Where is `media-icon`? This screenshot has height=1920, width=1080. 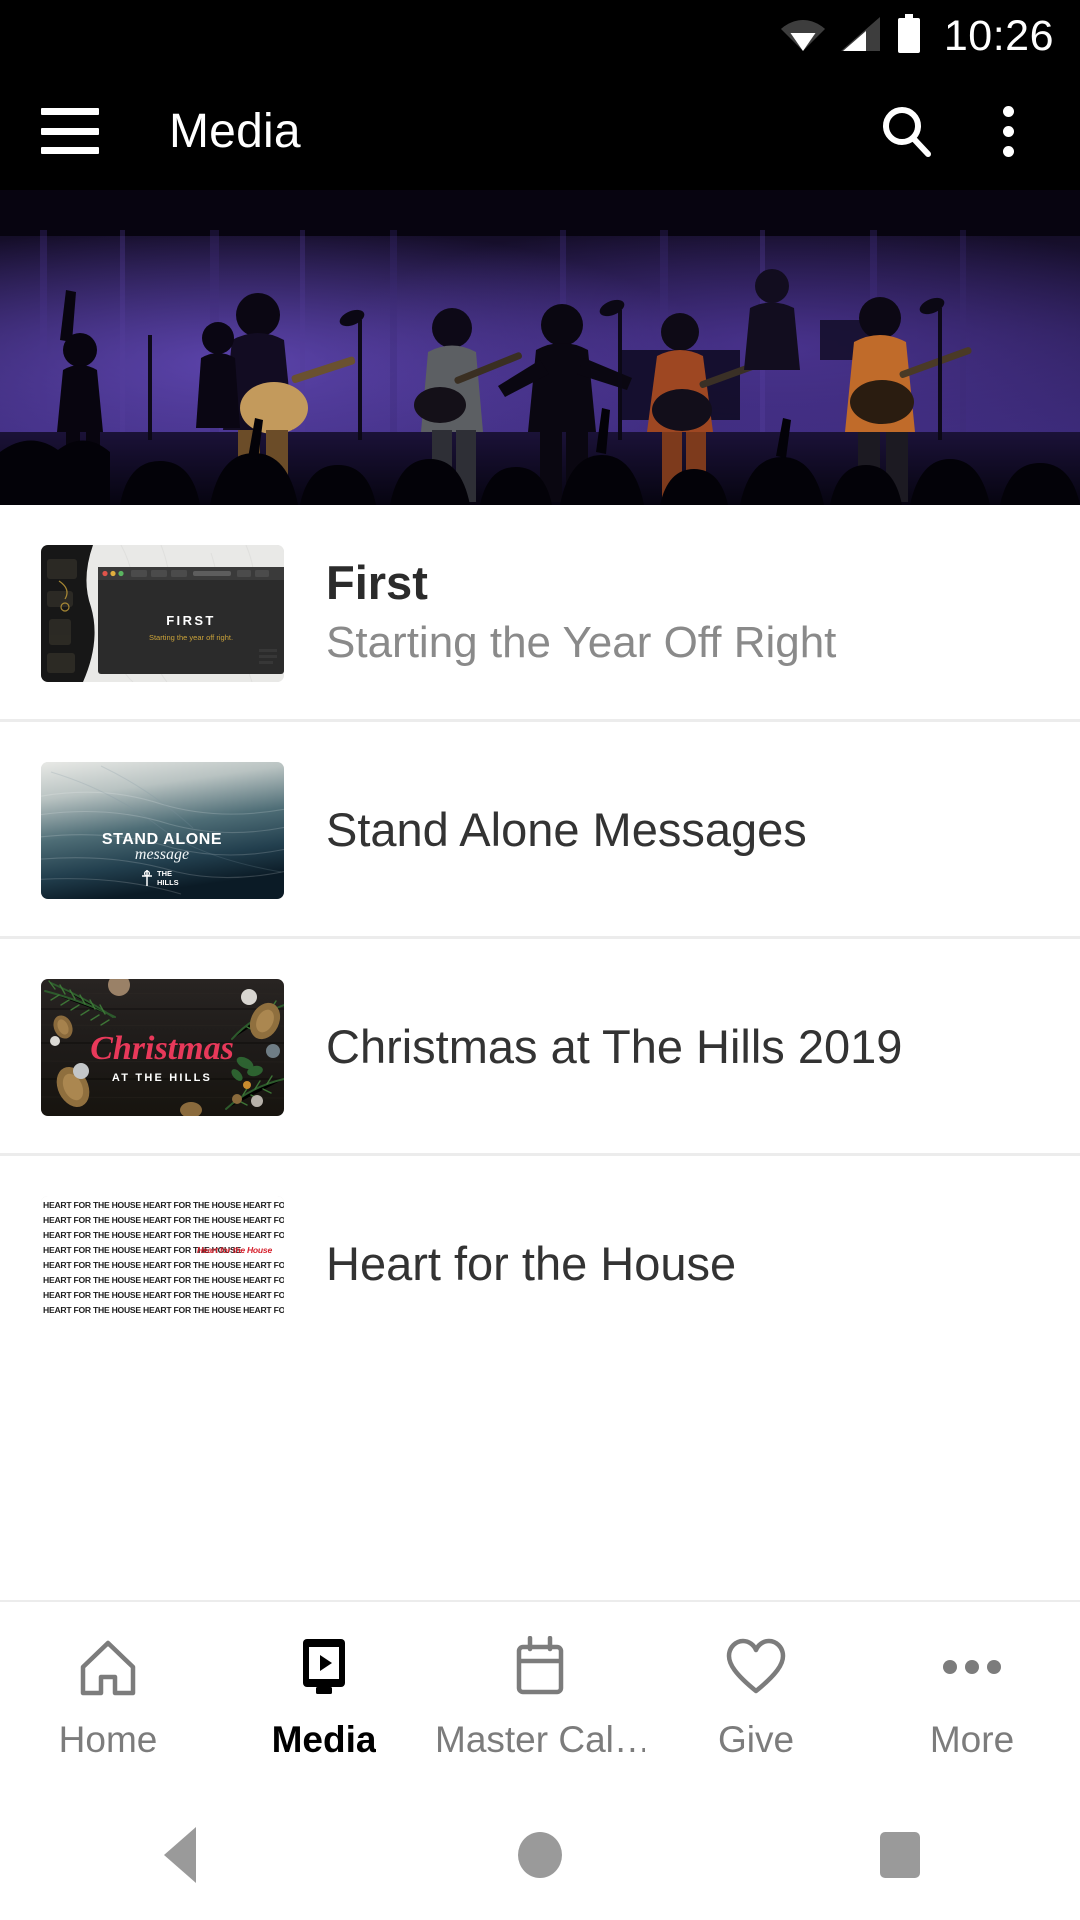 media-icon is located at coordinates (324, 1667).